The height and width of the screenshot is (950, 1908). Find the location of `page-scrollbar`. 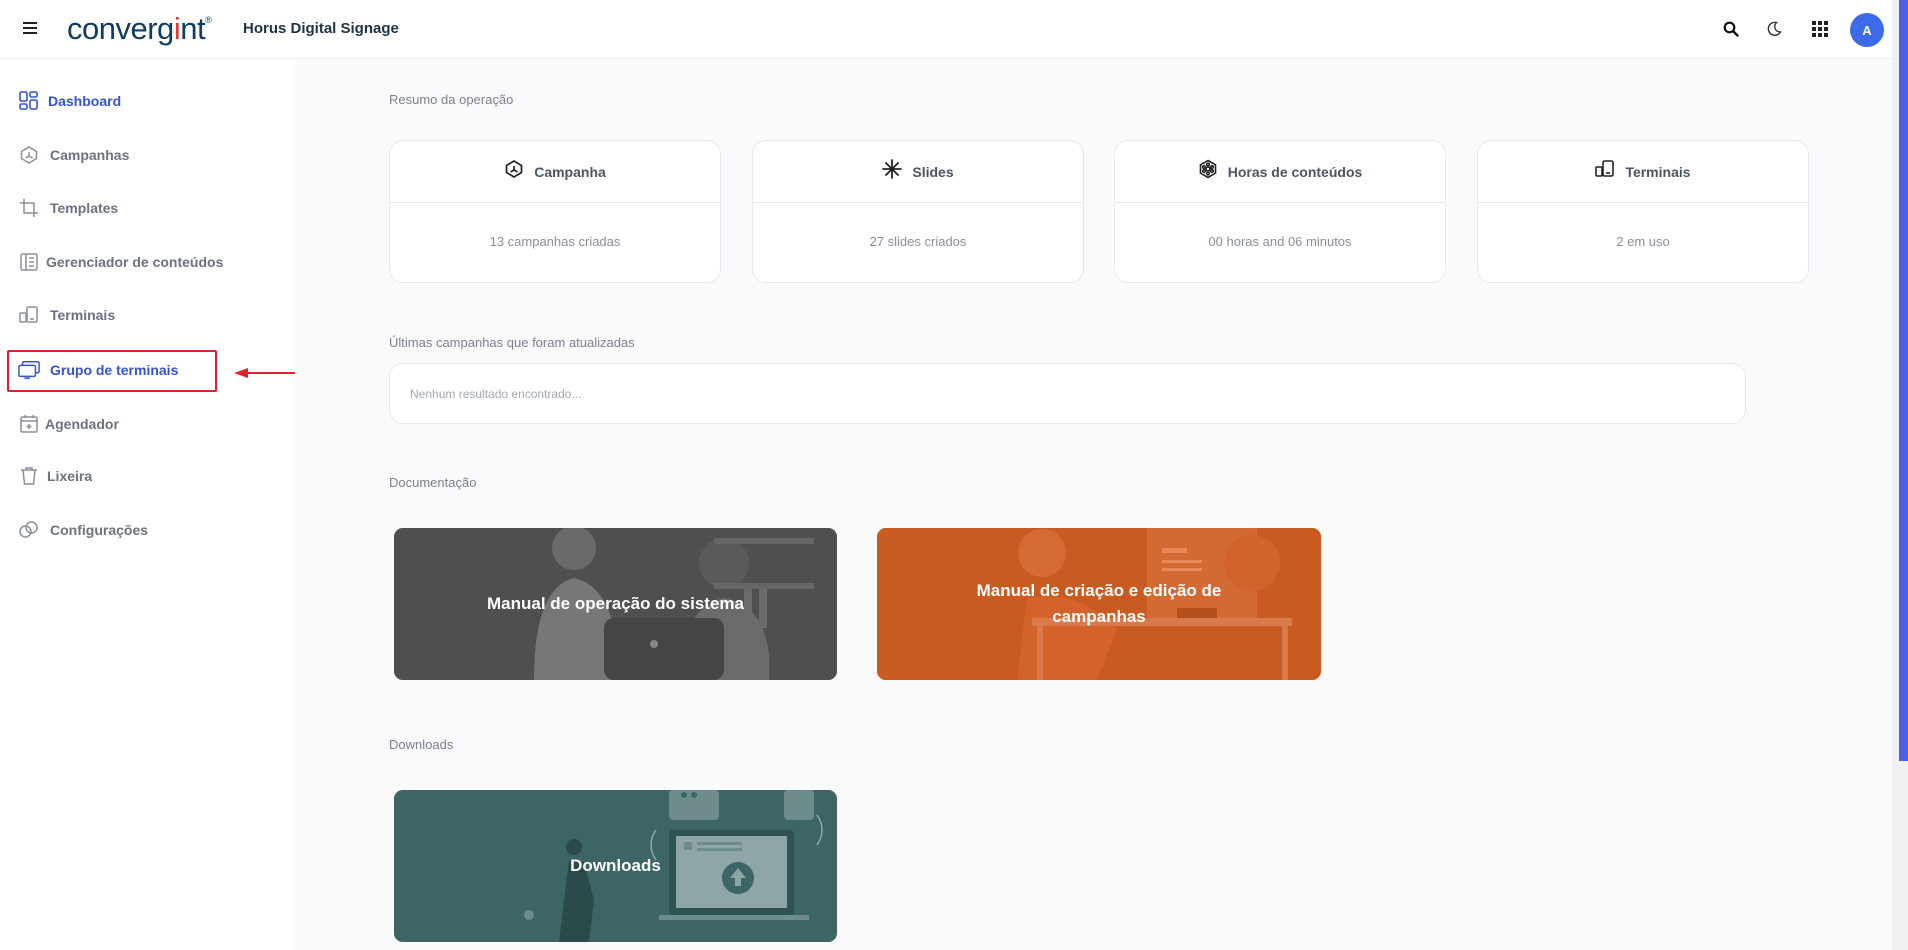

page-scrollbar is located at coordinates (1900, 475).